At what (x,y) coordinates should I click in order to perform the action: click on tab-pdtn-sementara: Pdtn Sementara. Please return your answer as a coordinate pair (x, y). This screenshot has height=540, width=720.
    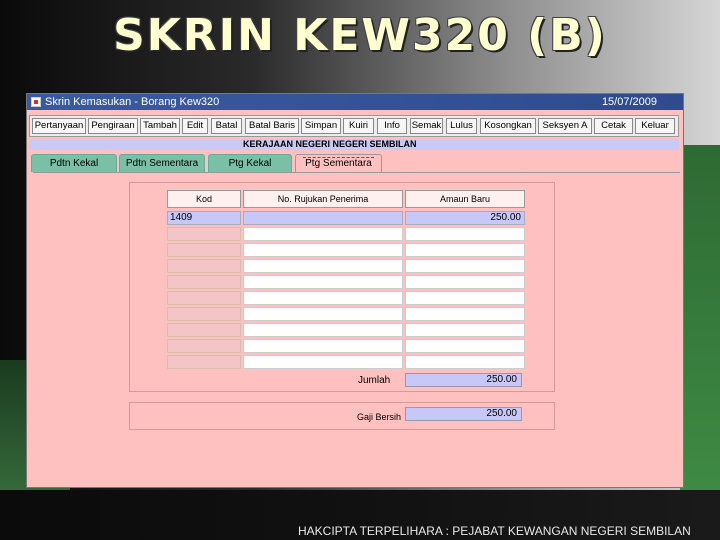
    Looking at the image, I should click on (162, 163).